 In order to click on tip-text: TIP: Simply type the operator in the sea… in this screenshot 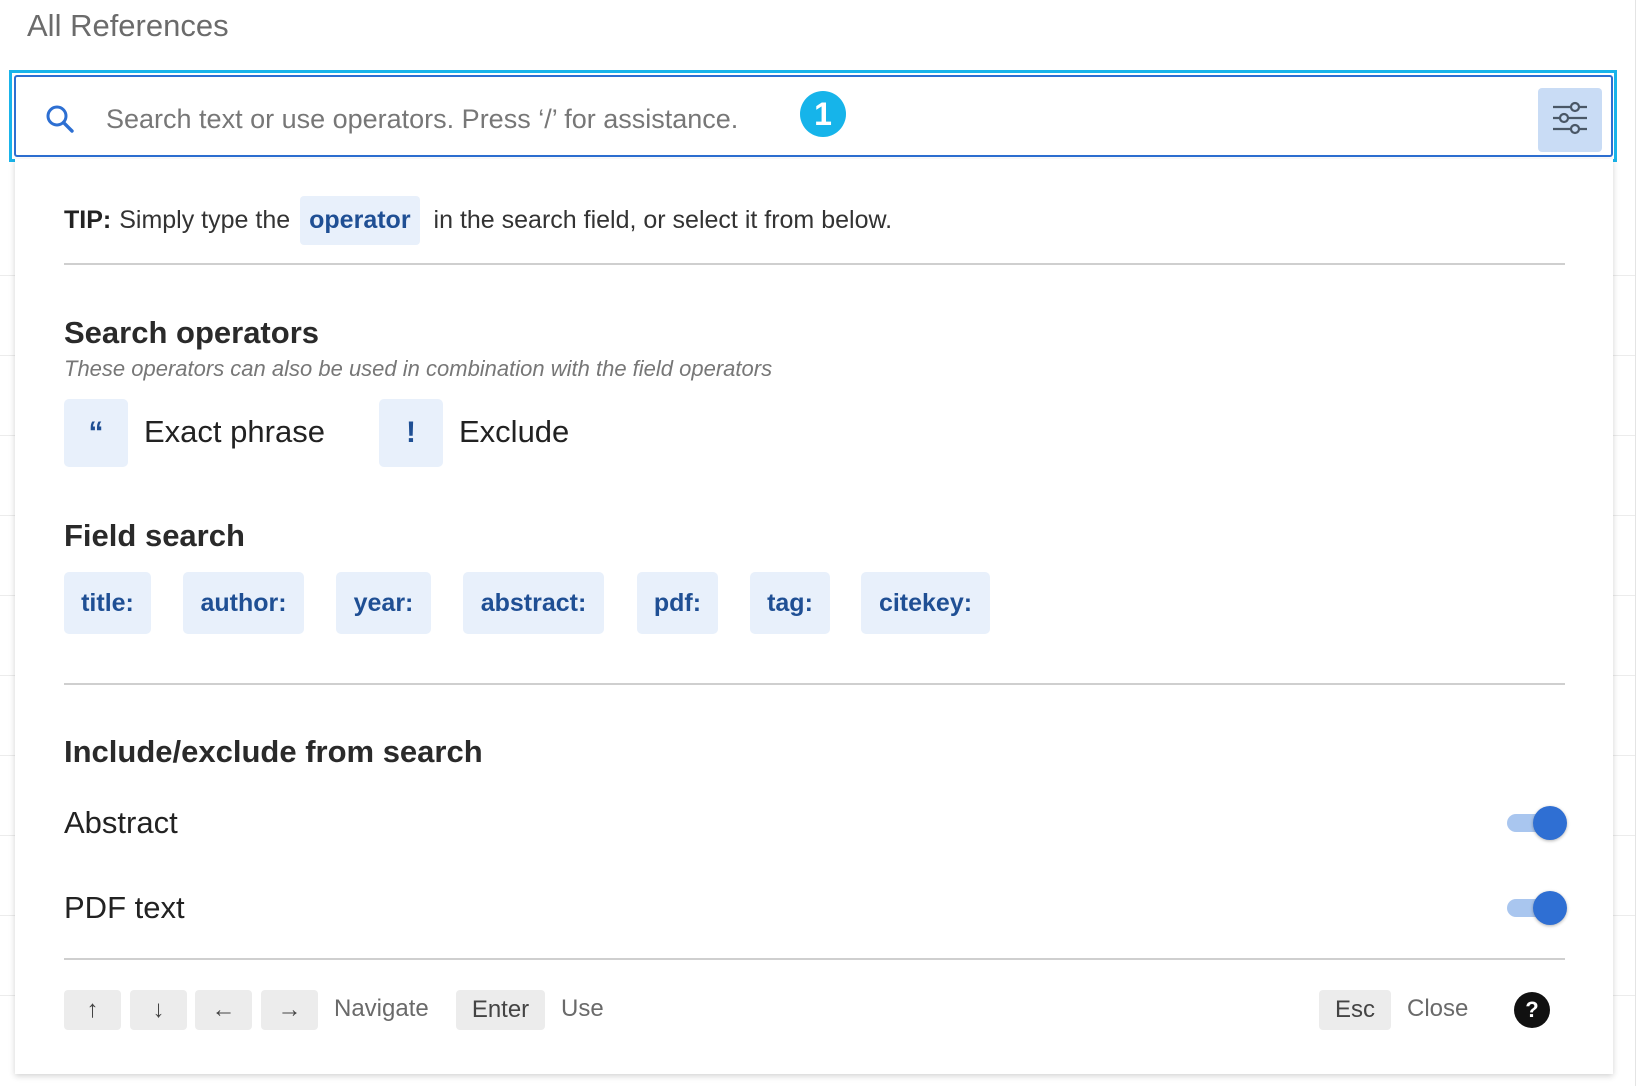, I will do `click(478, 220)`.